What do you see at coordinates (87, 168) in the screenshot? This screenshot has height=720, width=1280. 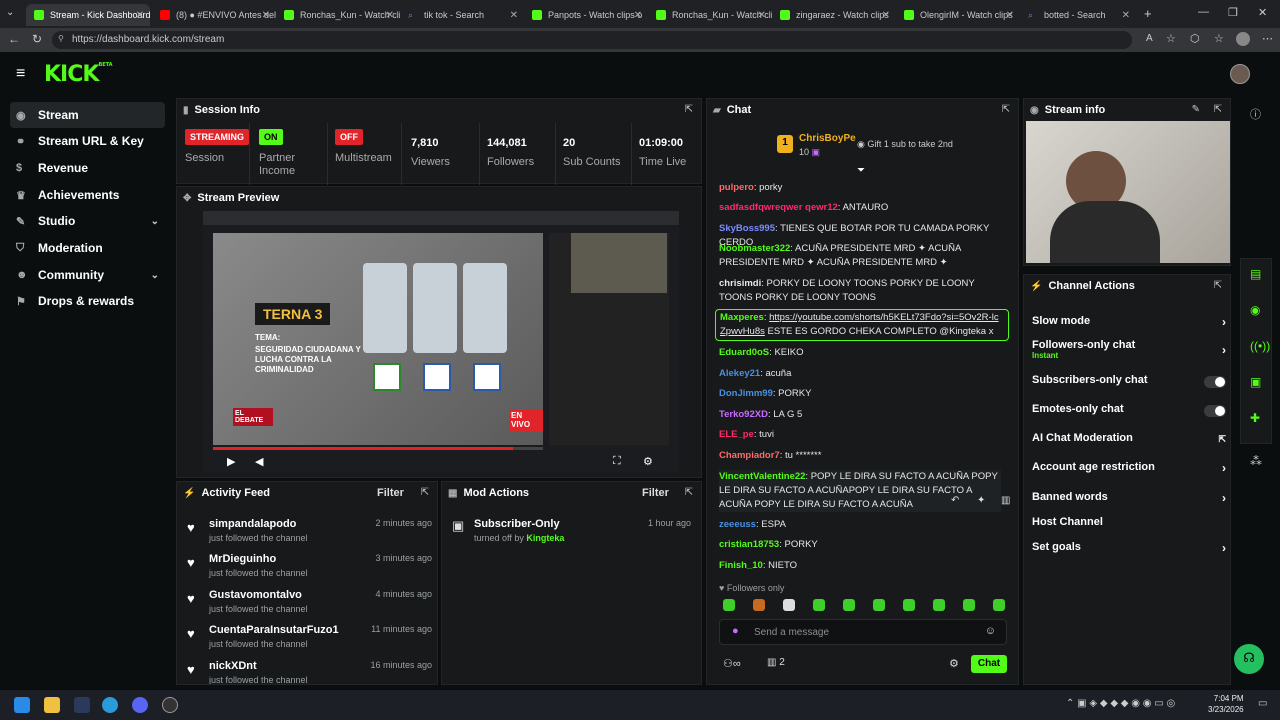 I see `sidebar-item-revenue: $ Revenue` at bounding box center [87, 168].